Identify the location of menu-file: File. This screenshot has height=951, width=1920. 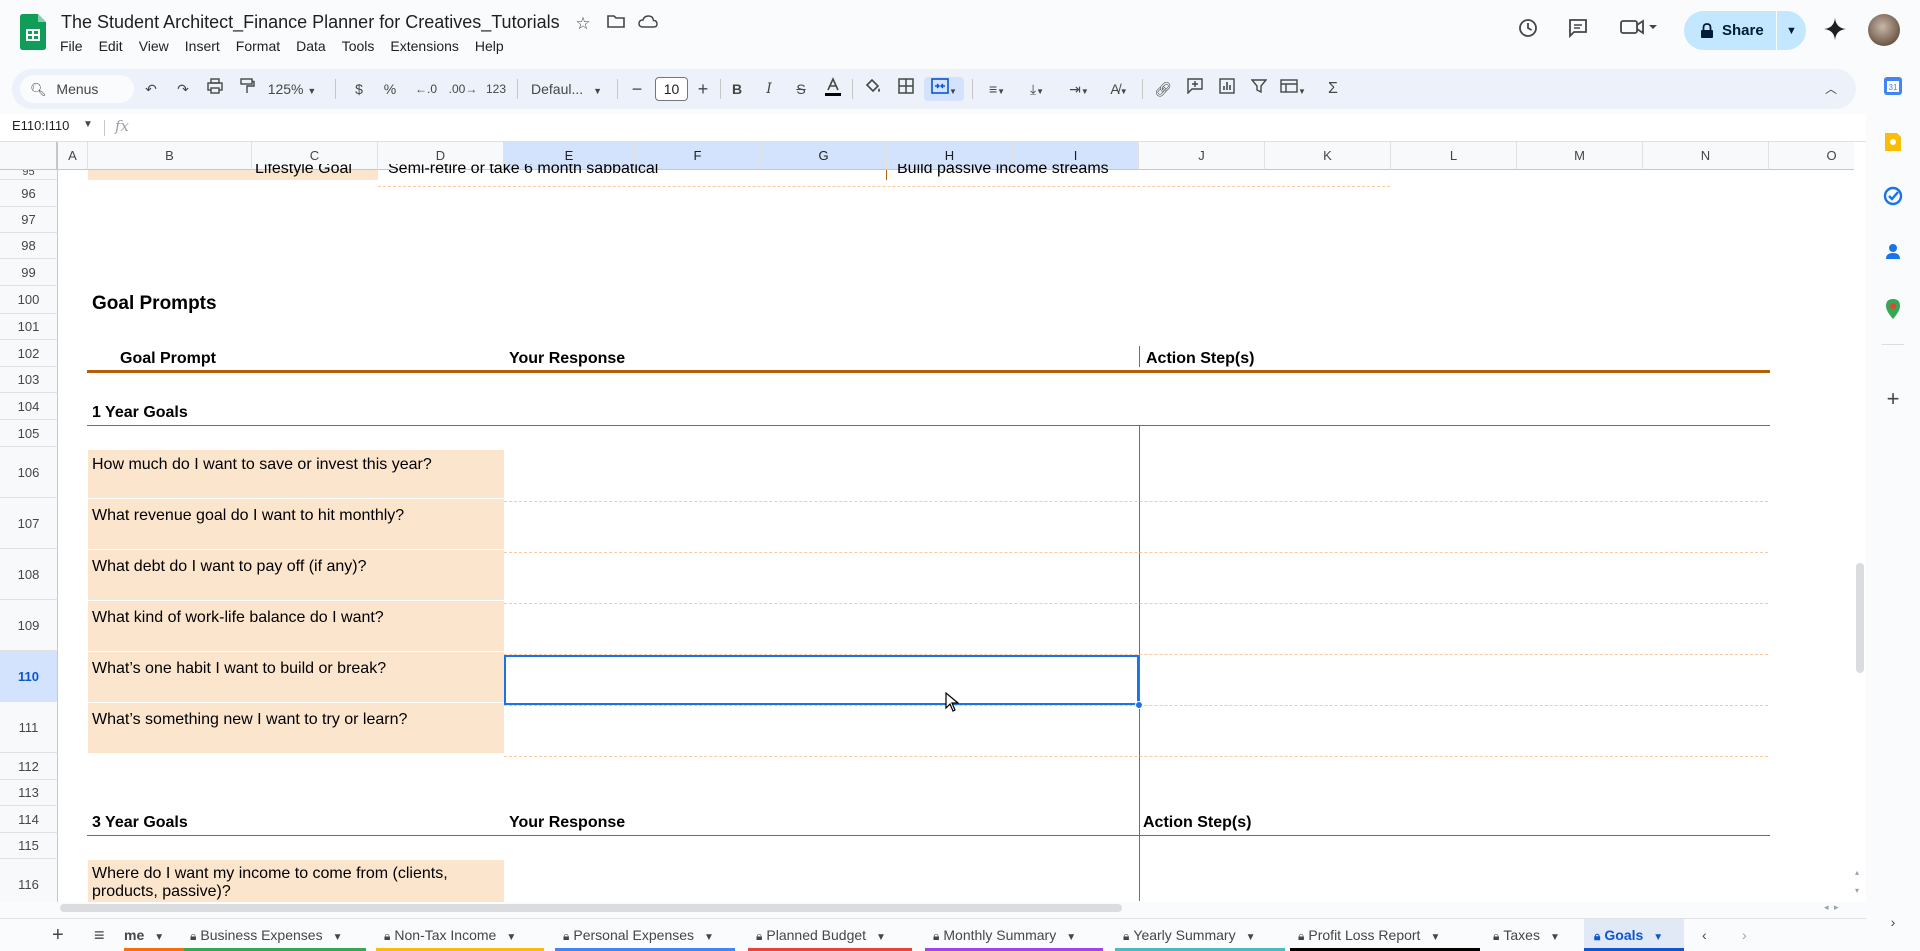
(71, 47).